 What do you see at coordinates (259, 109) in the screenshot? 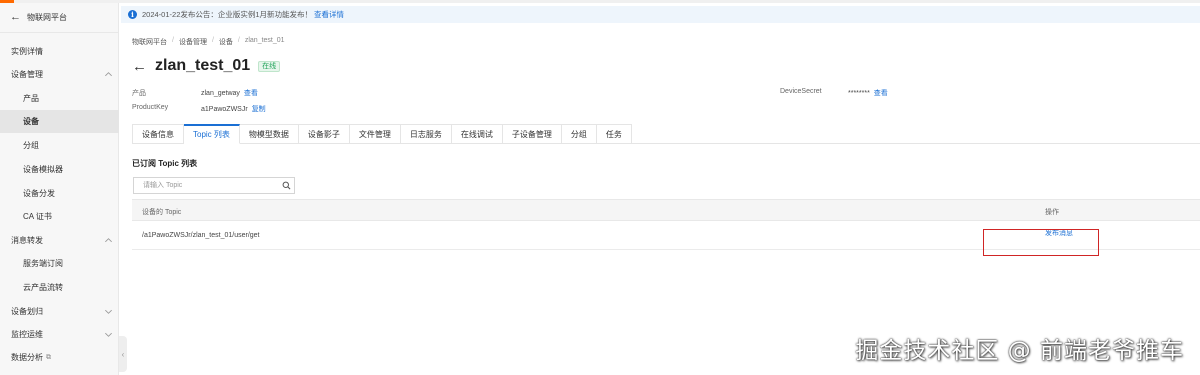
I see `productkey-copy-link: 复制` at bounding box center [259, 109].